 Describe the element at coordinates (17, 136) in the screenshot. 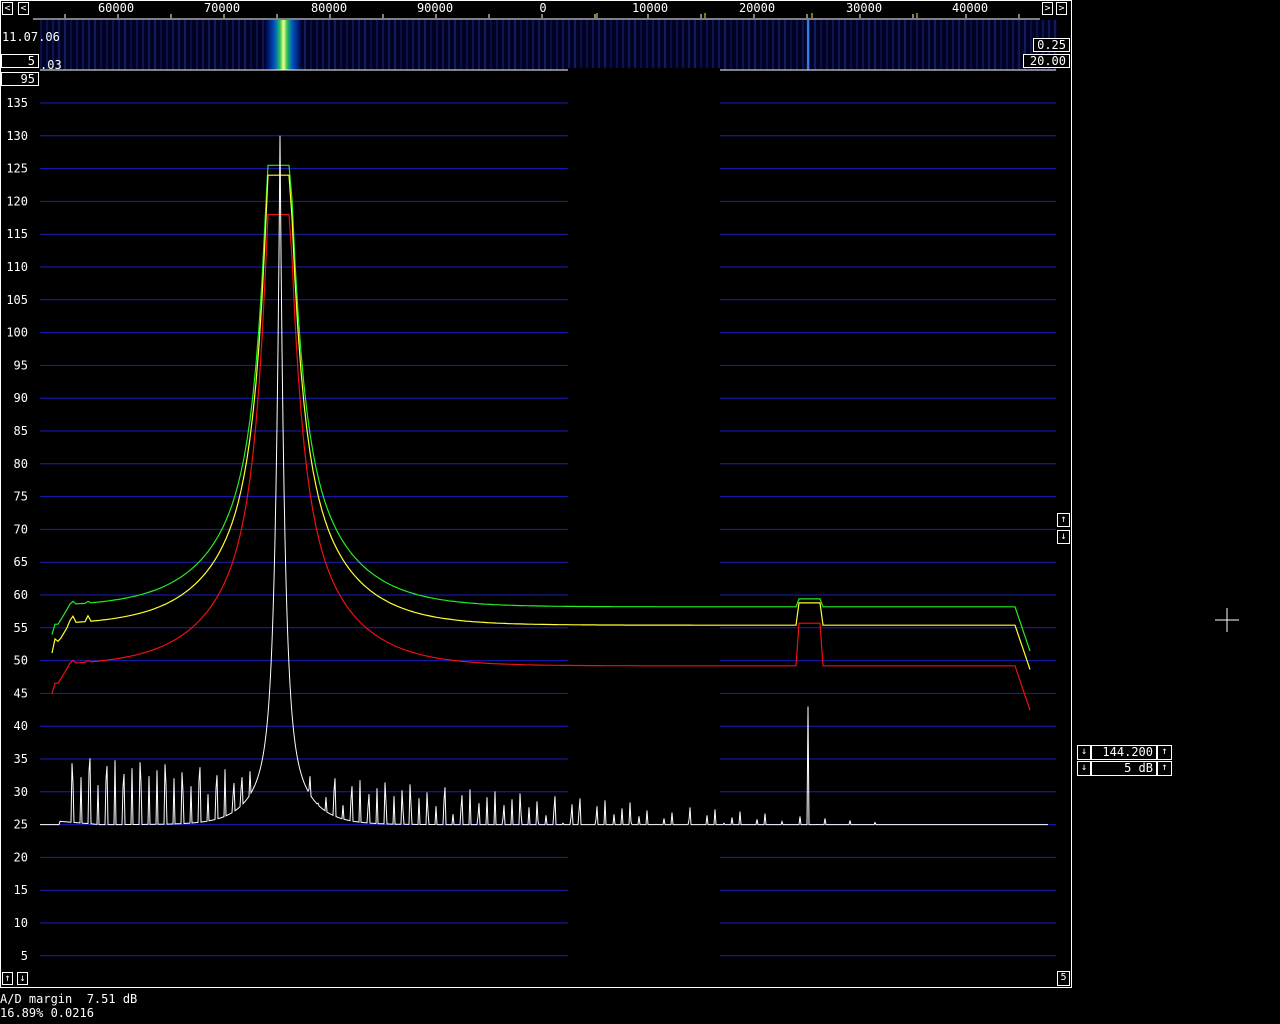

I see `y-axis-label: 130` at that location.